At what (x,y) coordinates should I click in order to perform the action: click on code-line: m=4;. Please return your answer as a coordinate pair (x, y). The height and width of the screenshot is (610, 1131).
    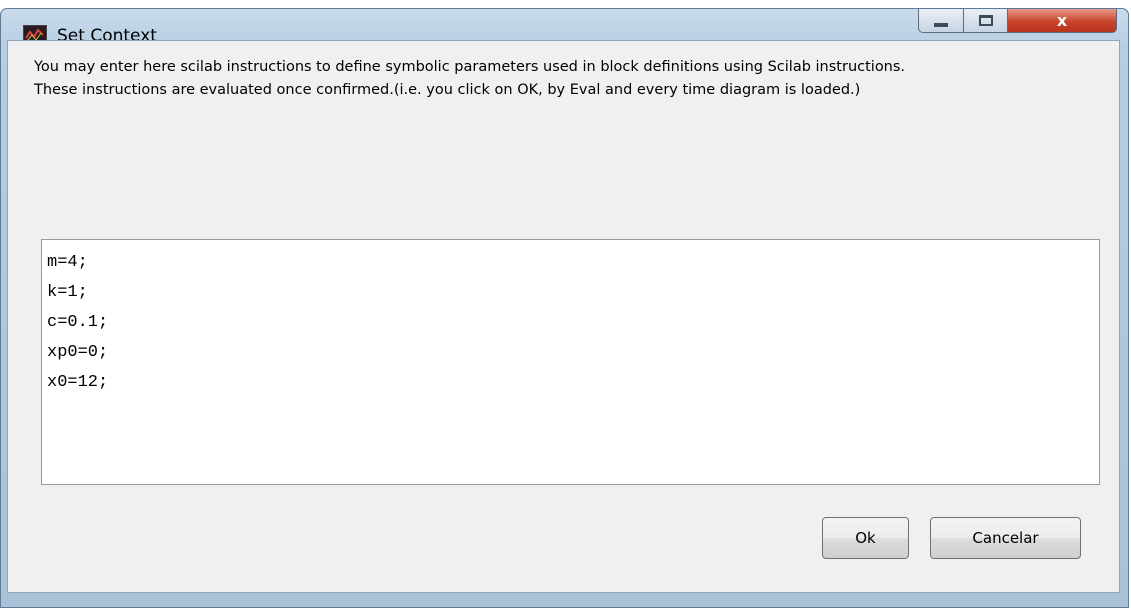
    Looking at the image, I should click on (67, 262).